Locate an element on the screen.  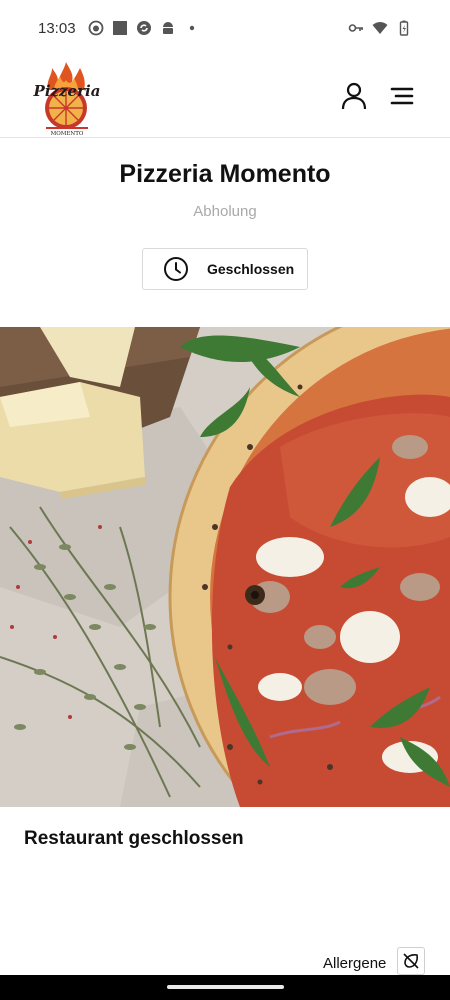
logo-text: Pizzeria is located at coordinates (67, 91).